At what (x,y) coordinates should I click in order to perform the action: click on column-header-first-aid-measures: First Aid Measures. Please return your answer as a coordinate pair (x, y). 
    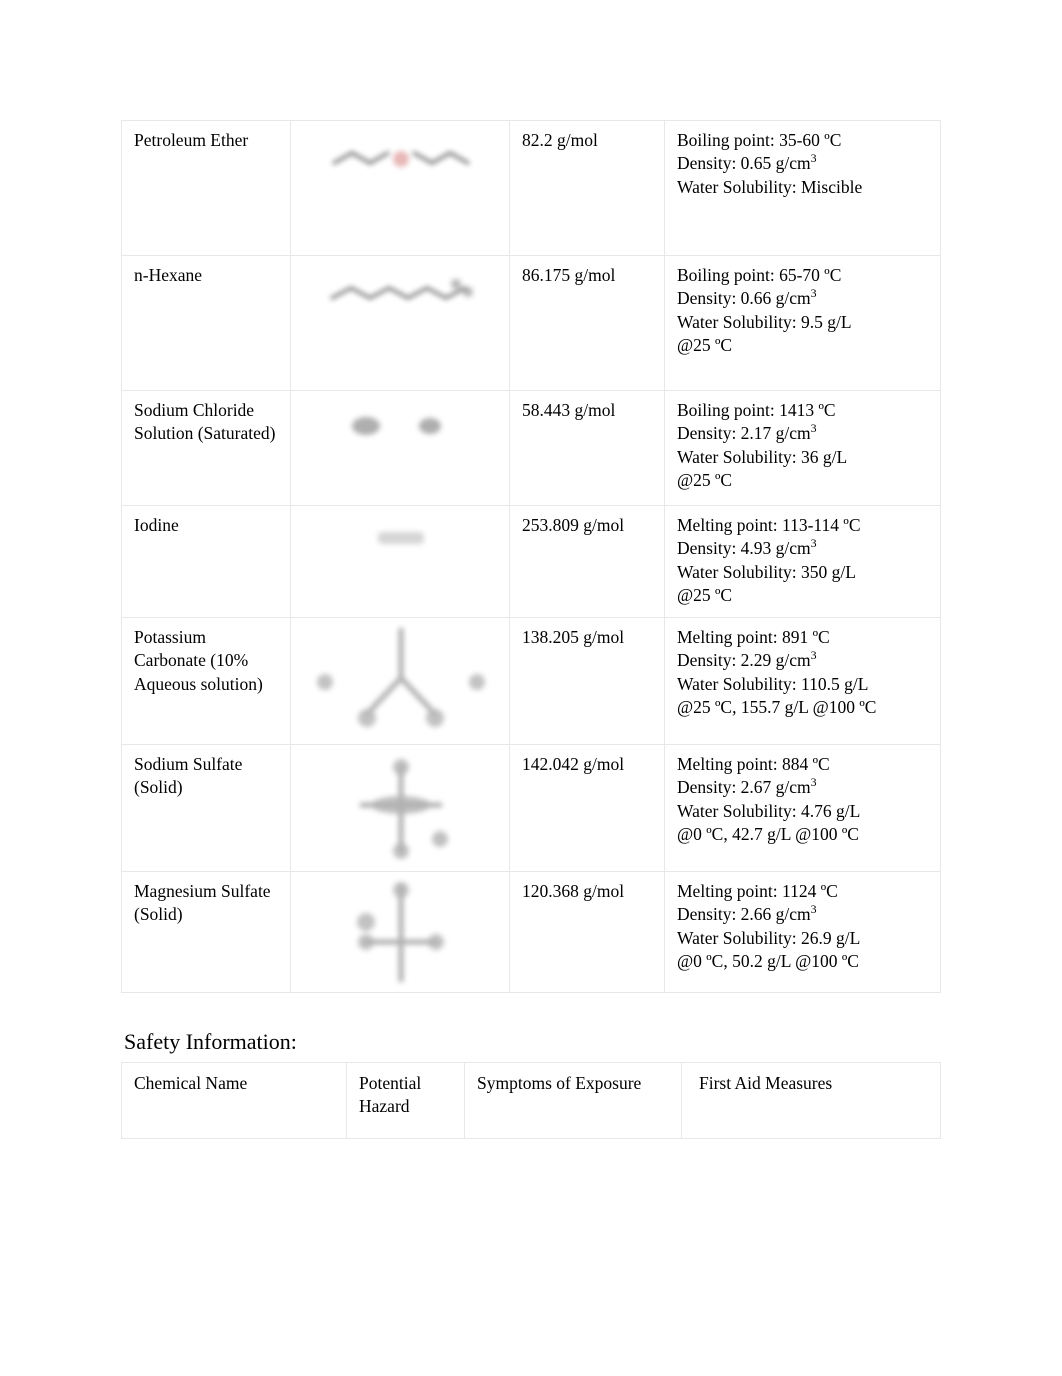
    Looking at the image, I should click on (811, 1100).